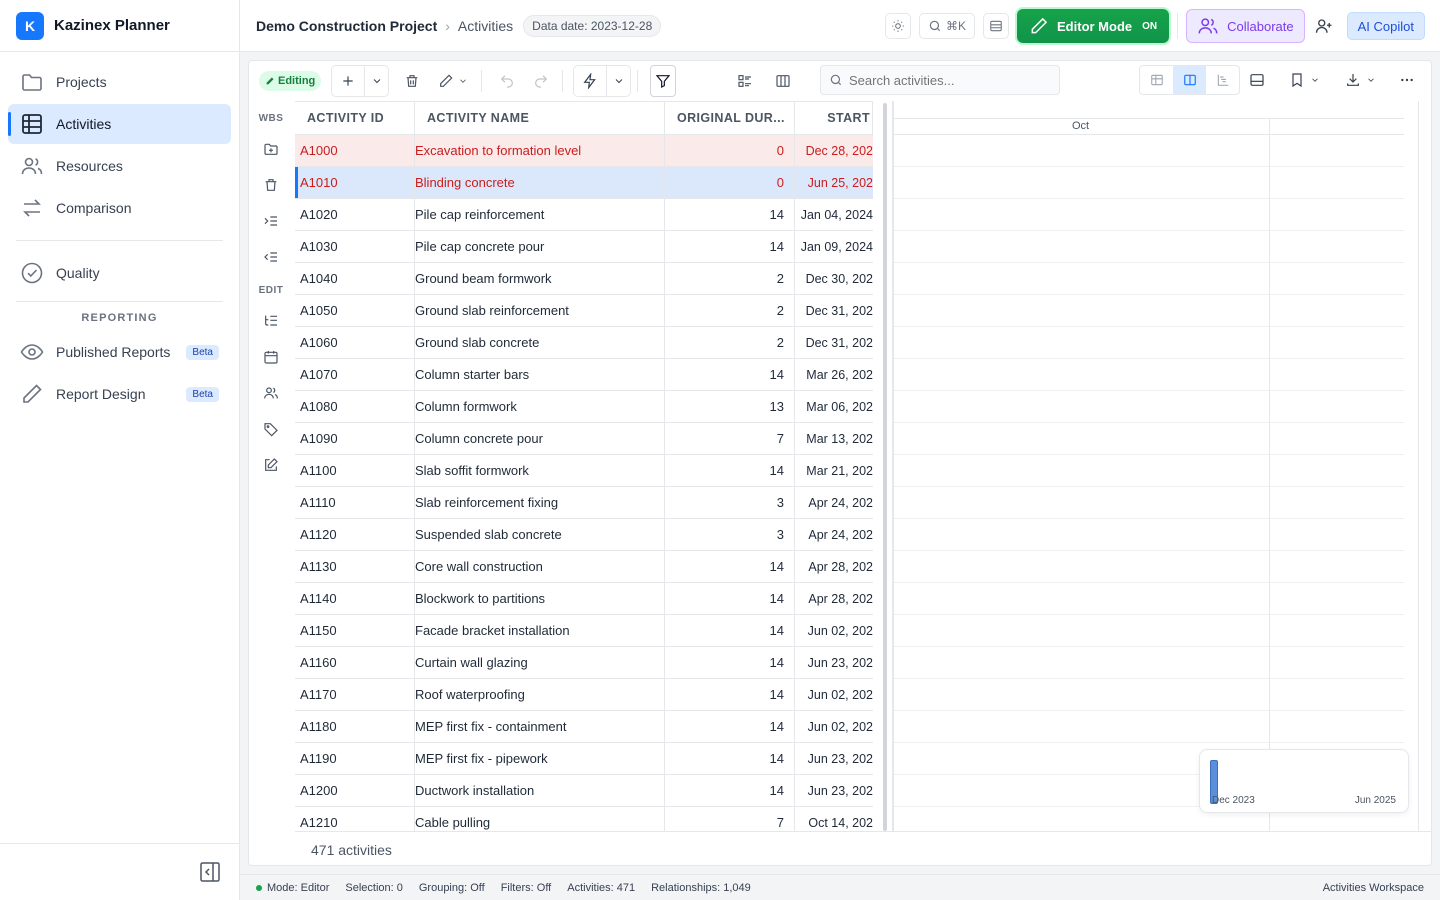 This screenshot has width=1440, height=900. What do you see at coordinates (355, 246) in the screenshot?
I see `cell-activity-id: A1030` at bounding box center [355, 246].